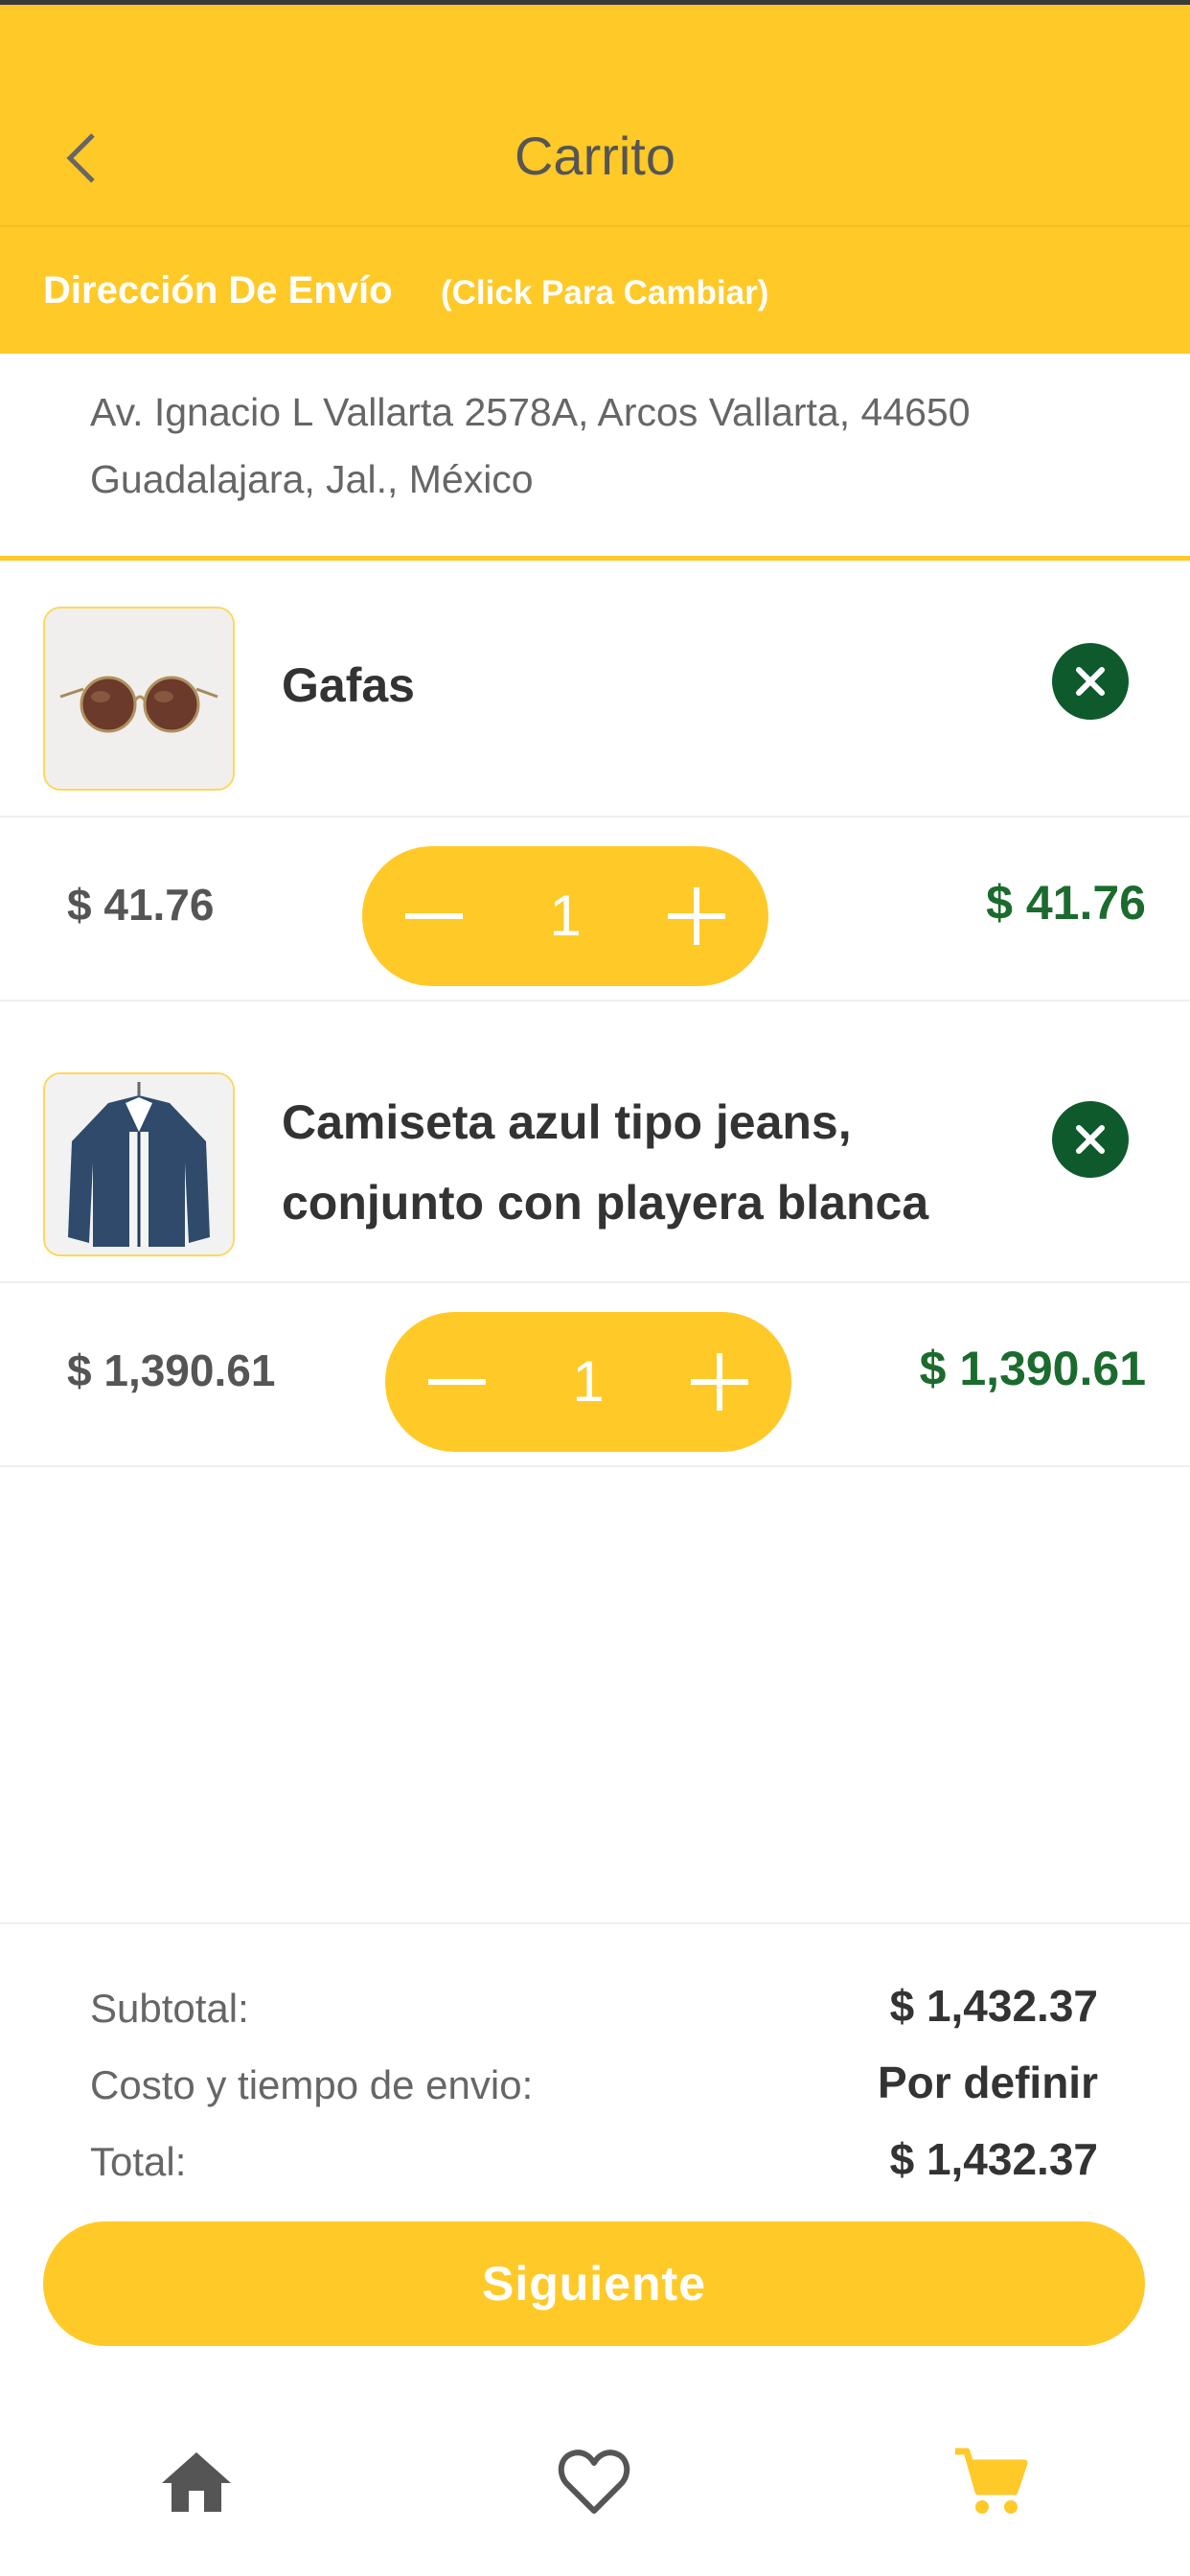 The height and width of the screenshot is (2576, 1190). What do you see at coordinates (1066, 903) in the screenshot?
I see `line-total: $ 41.76` at bounding box center [1066, 903].